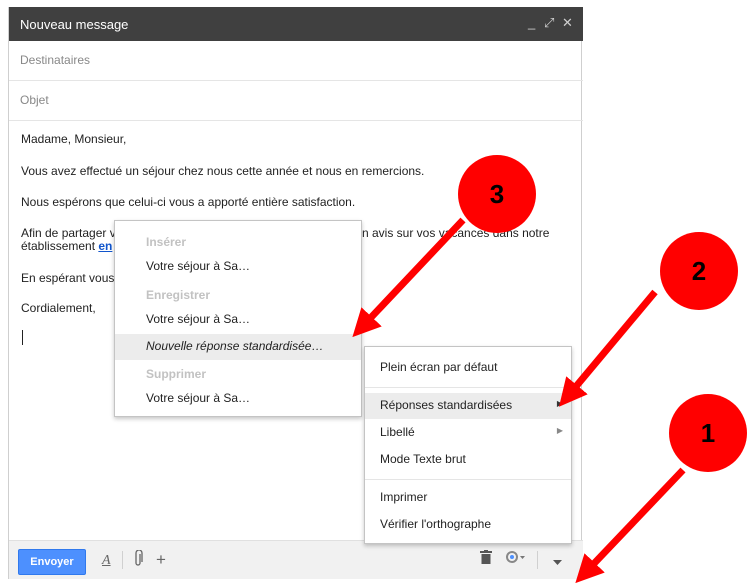  What do you see at coordinates (497, 194) in the screenshot?
I see `annotation-badge-3: 3` at bounding box center [497, 194].